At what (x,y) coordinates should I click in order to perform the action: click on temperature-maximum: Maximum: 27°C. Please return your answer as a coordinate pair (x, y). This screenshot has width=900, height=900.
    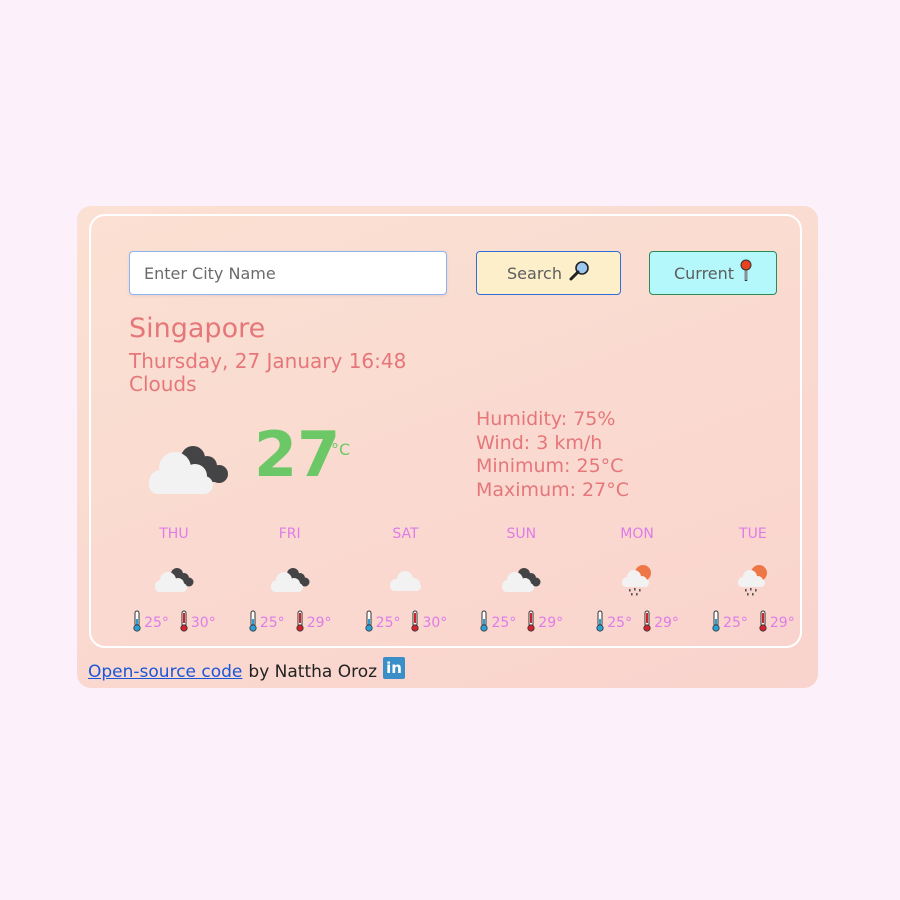
    Looking at the image, I should click on (553, 489).